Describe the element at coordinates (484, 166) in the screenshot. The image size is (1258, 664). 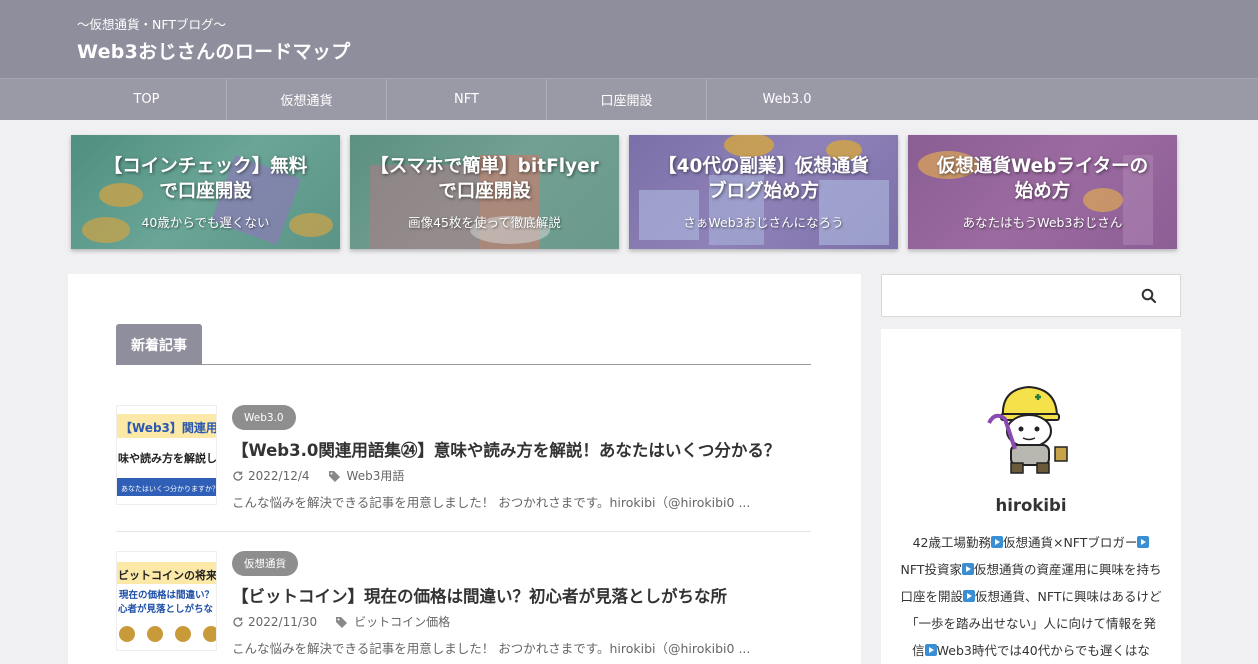
I see `card-title-line1: 【スマホで簡単】bitFlyer` at that location.